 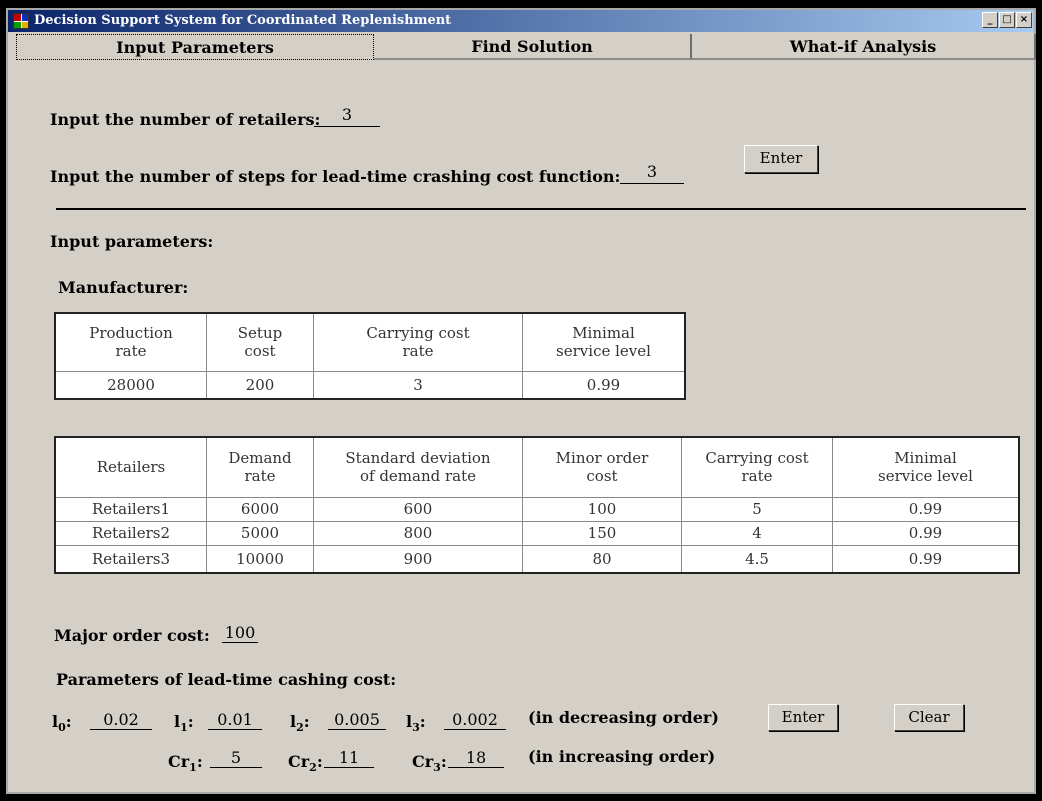 I want to click on param-sub: 3, so click(x=416, y=728).